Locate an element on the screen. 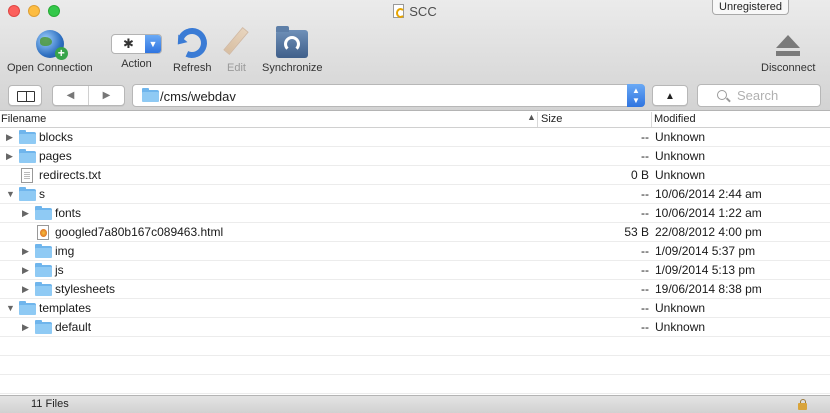 The image size is (830, 413). file-row: ▶ default -- Unknown is located at coordinates (415, 327).